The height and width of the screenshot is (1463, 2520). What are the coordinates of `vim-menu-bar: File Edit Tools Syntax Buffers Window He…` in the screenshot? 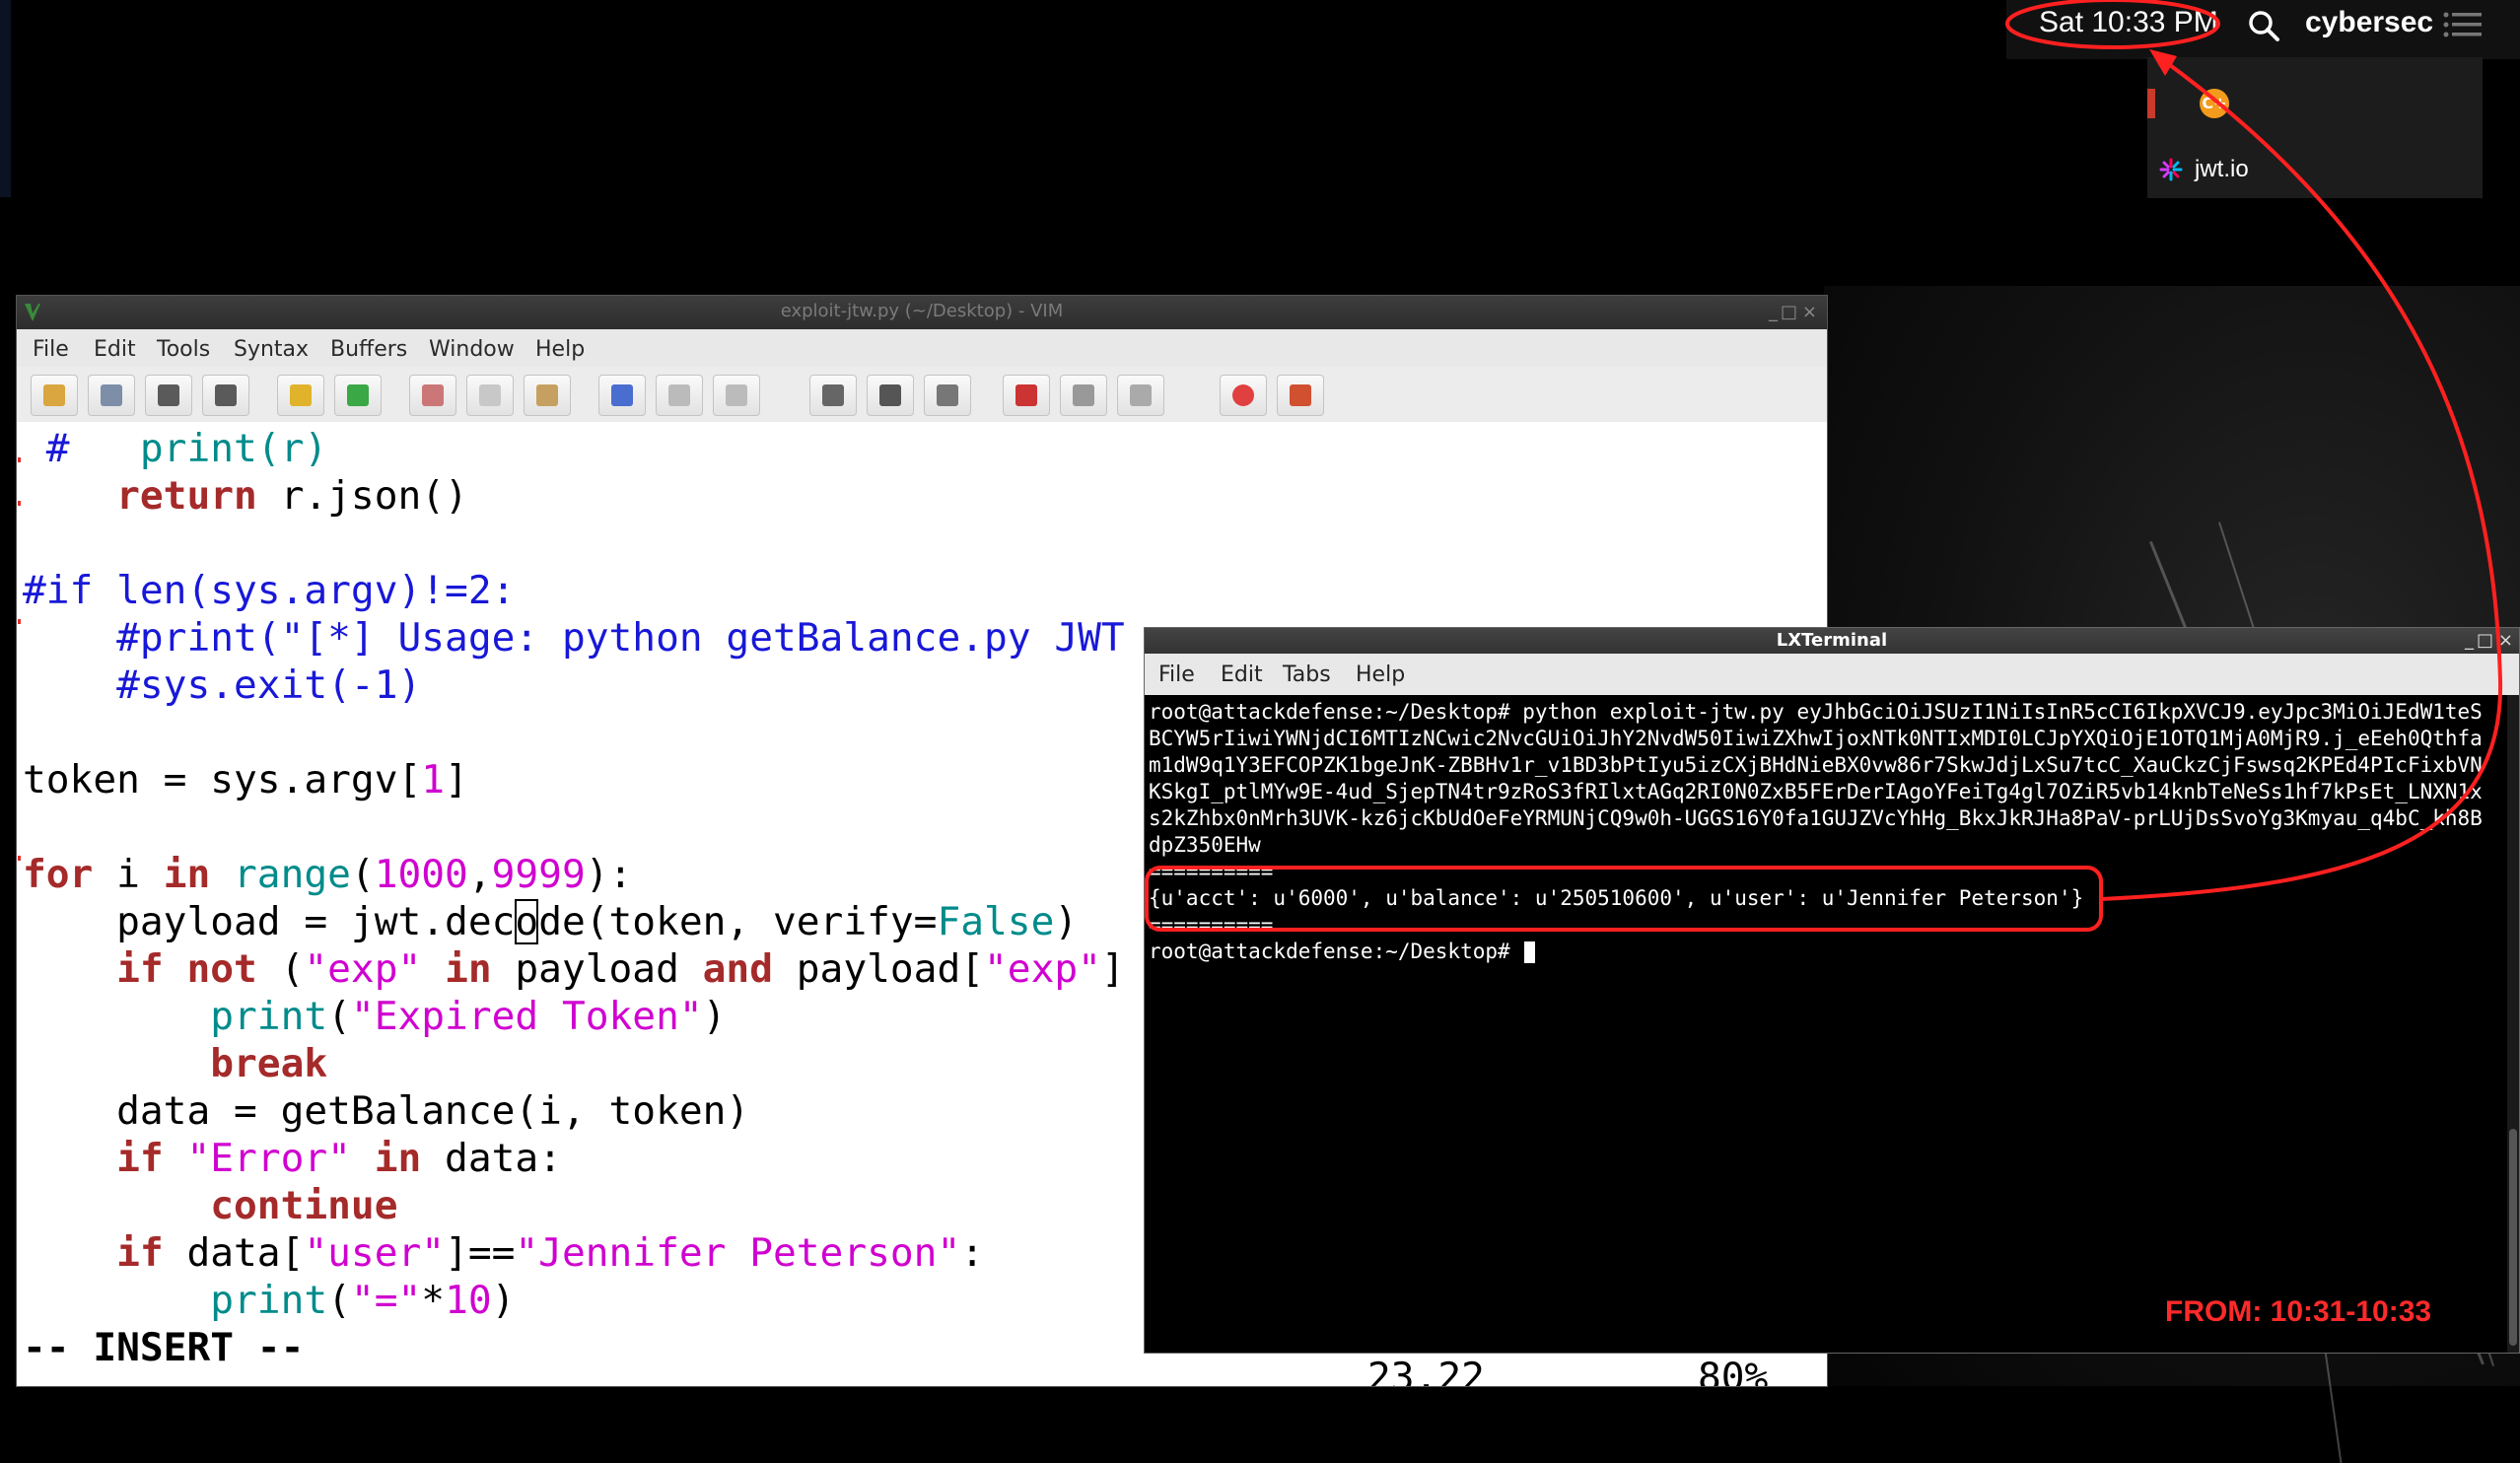 It's located at (922, 348).